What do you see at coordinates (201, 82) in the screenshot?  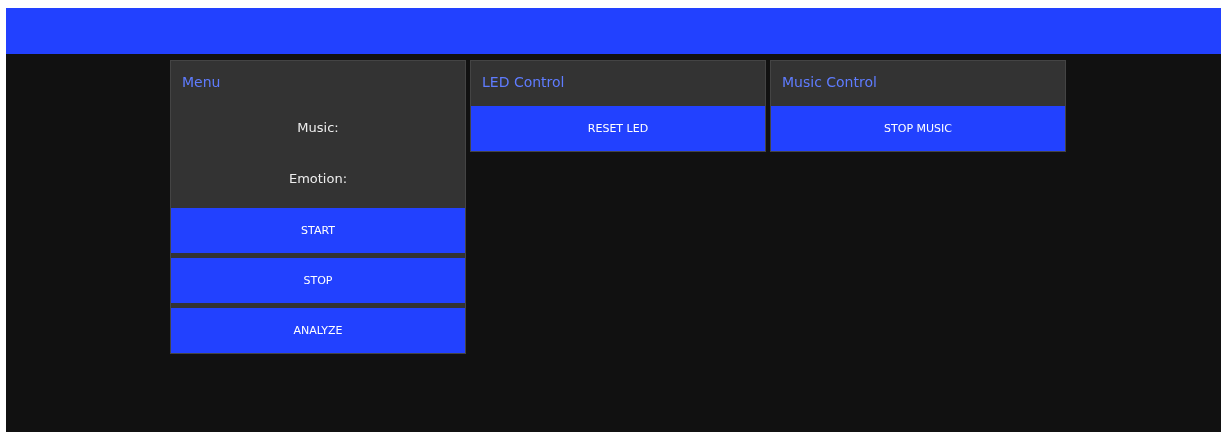 I see `panel-title: Menu` at bounding box center [201, 82].